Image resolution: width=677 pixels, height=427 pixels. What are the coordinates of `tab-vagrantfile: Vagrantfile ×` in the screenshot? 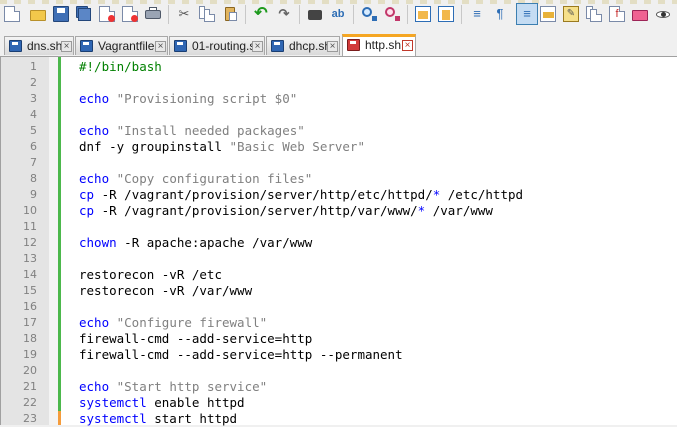 It's located at (121, 45).